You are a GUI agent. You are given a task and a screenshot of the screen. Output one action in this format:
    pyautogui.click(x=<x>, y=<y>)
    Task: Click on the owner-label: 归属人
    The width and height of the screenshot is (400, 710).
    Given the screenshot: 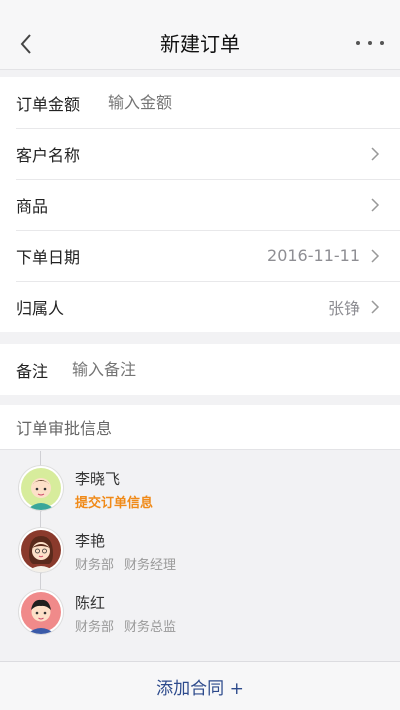 What is the action you would take?
    pyautogui.click(x=40, y=308)
    